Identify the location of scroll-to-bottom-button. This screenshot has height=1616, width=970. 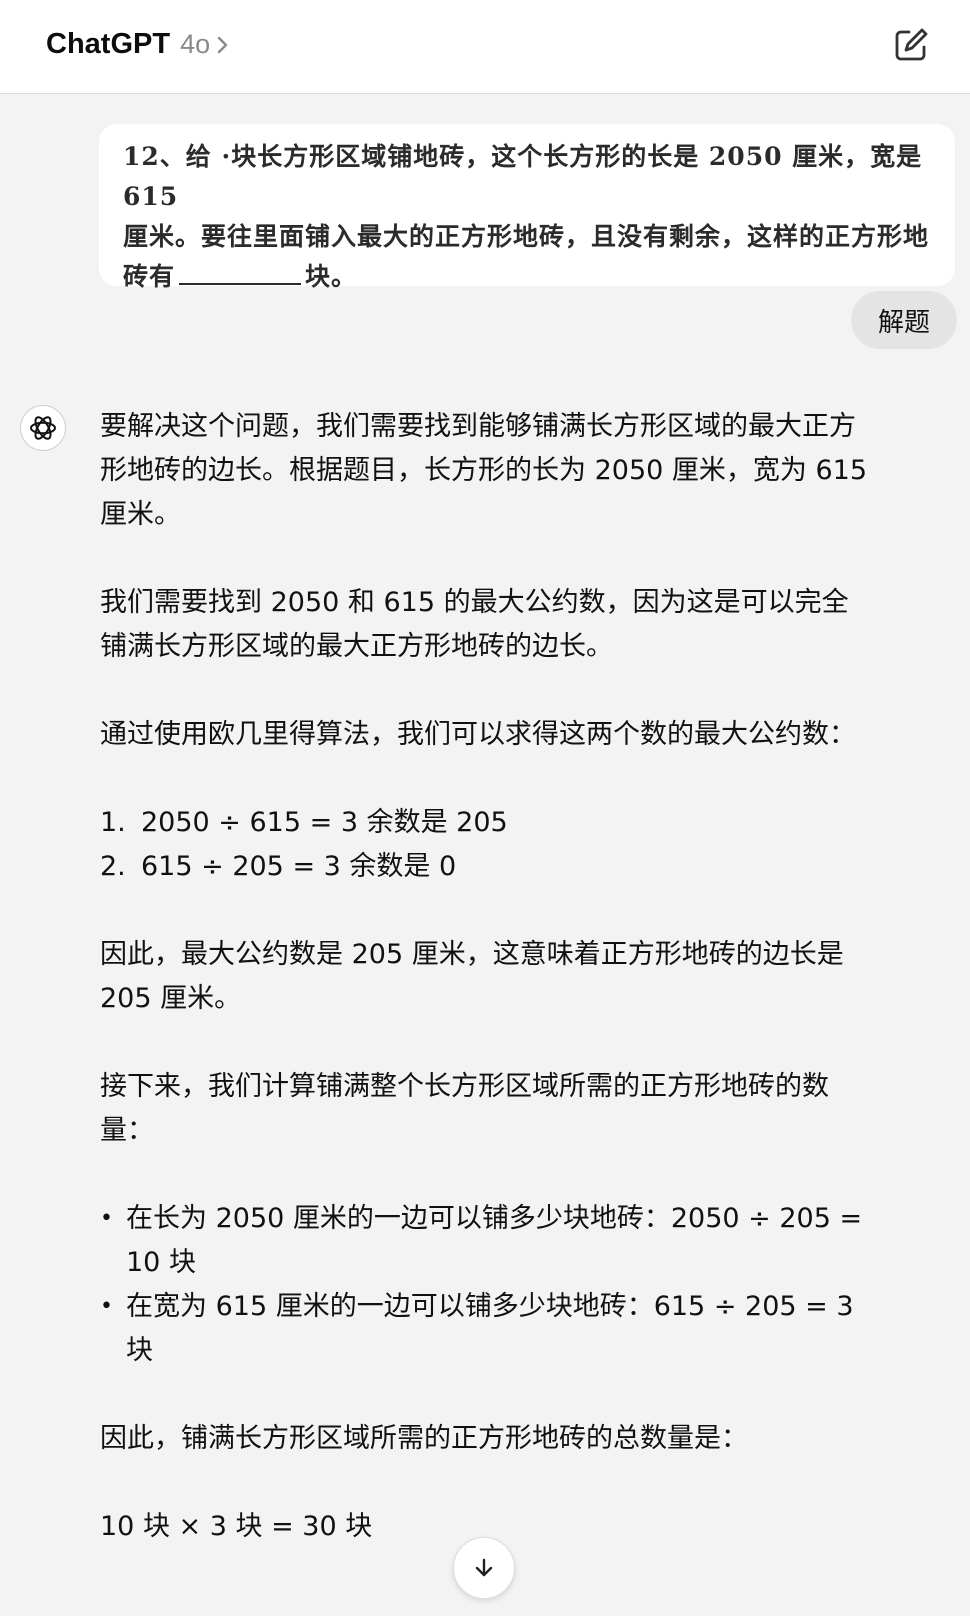
(484, 1568).